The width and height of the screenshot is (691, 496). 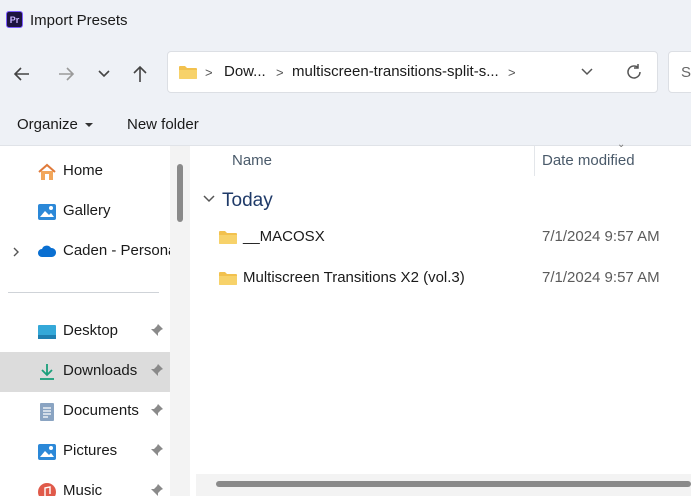 I want to click on sidebar-item-gallery: Gallery, so click(x=85, y=212).